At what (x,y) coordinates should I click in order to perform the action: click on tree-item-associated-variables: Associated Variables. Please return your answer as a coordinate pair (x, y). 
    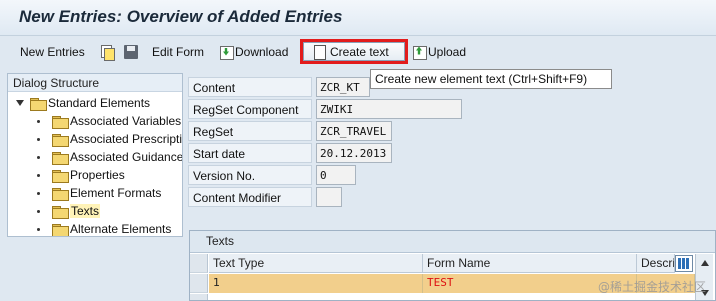
    Looking at the image, I should click on (109, 121).